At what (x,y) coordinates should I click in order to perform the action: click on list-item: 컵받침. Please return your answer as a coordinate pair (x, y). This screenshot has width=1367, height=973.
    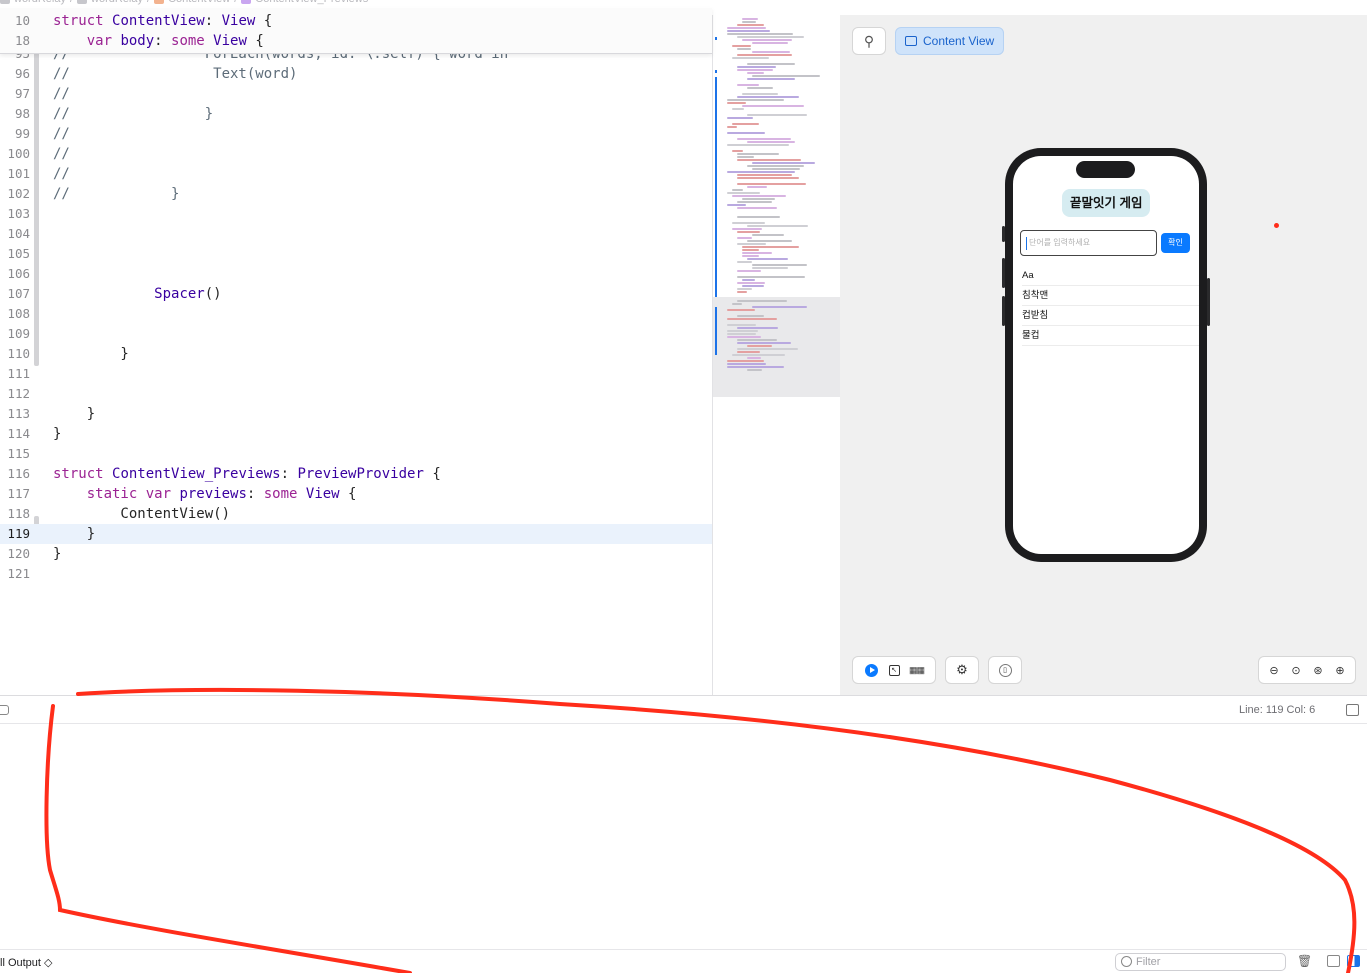
    Looking at the image, I should click on (1110, 316).